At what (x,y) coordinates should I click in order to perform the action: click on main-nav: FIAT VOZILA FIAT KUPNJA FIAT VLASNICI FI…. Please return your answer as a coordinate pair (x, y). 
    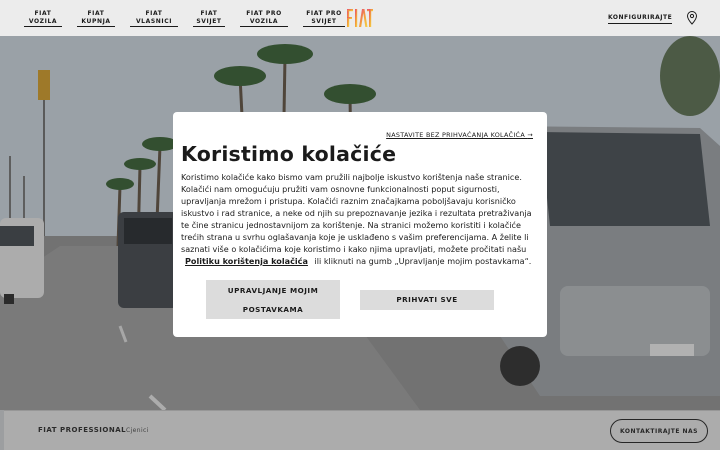
    Looking at the image, I should click on (177, 18).